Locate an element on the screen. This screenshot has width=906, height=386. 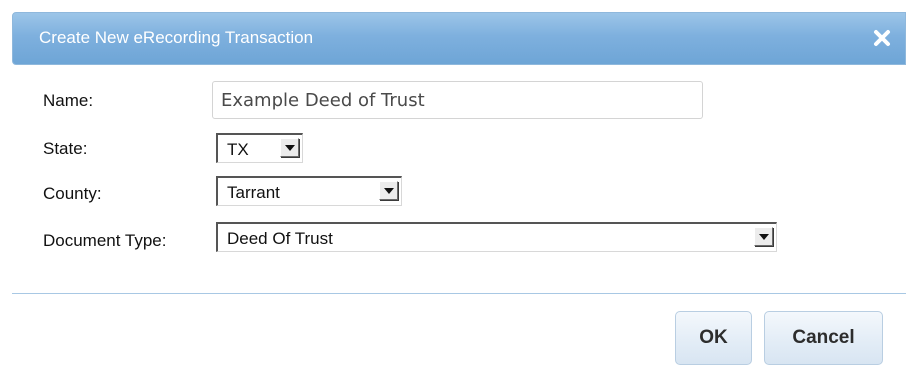
document-type-selected-value: Deed Of Trust is located at coordinates (280, 238).